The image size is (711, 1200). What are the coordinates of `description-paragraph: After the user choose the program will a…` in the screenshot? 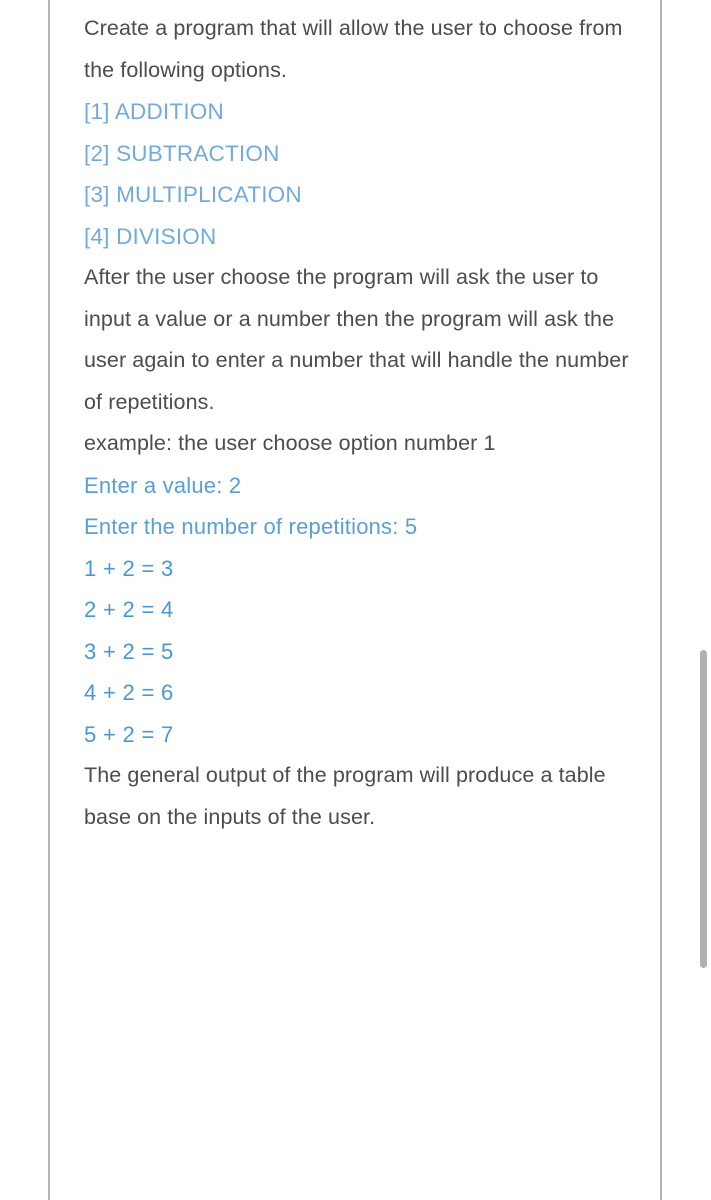 It's located at (356, 339).